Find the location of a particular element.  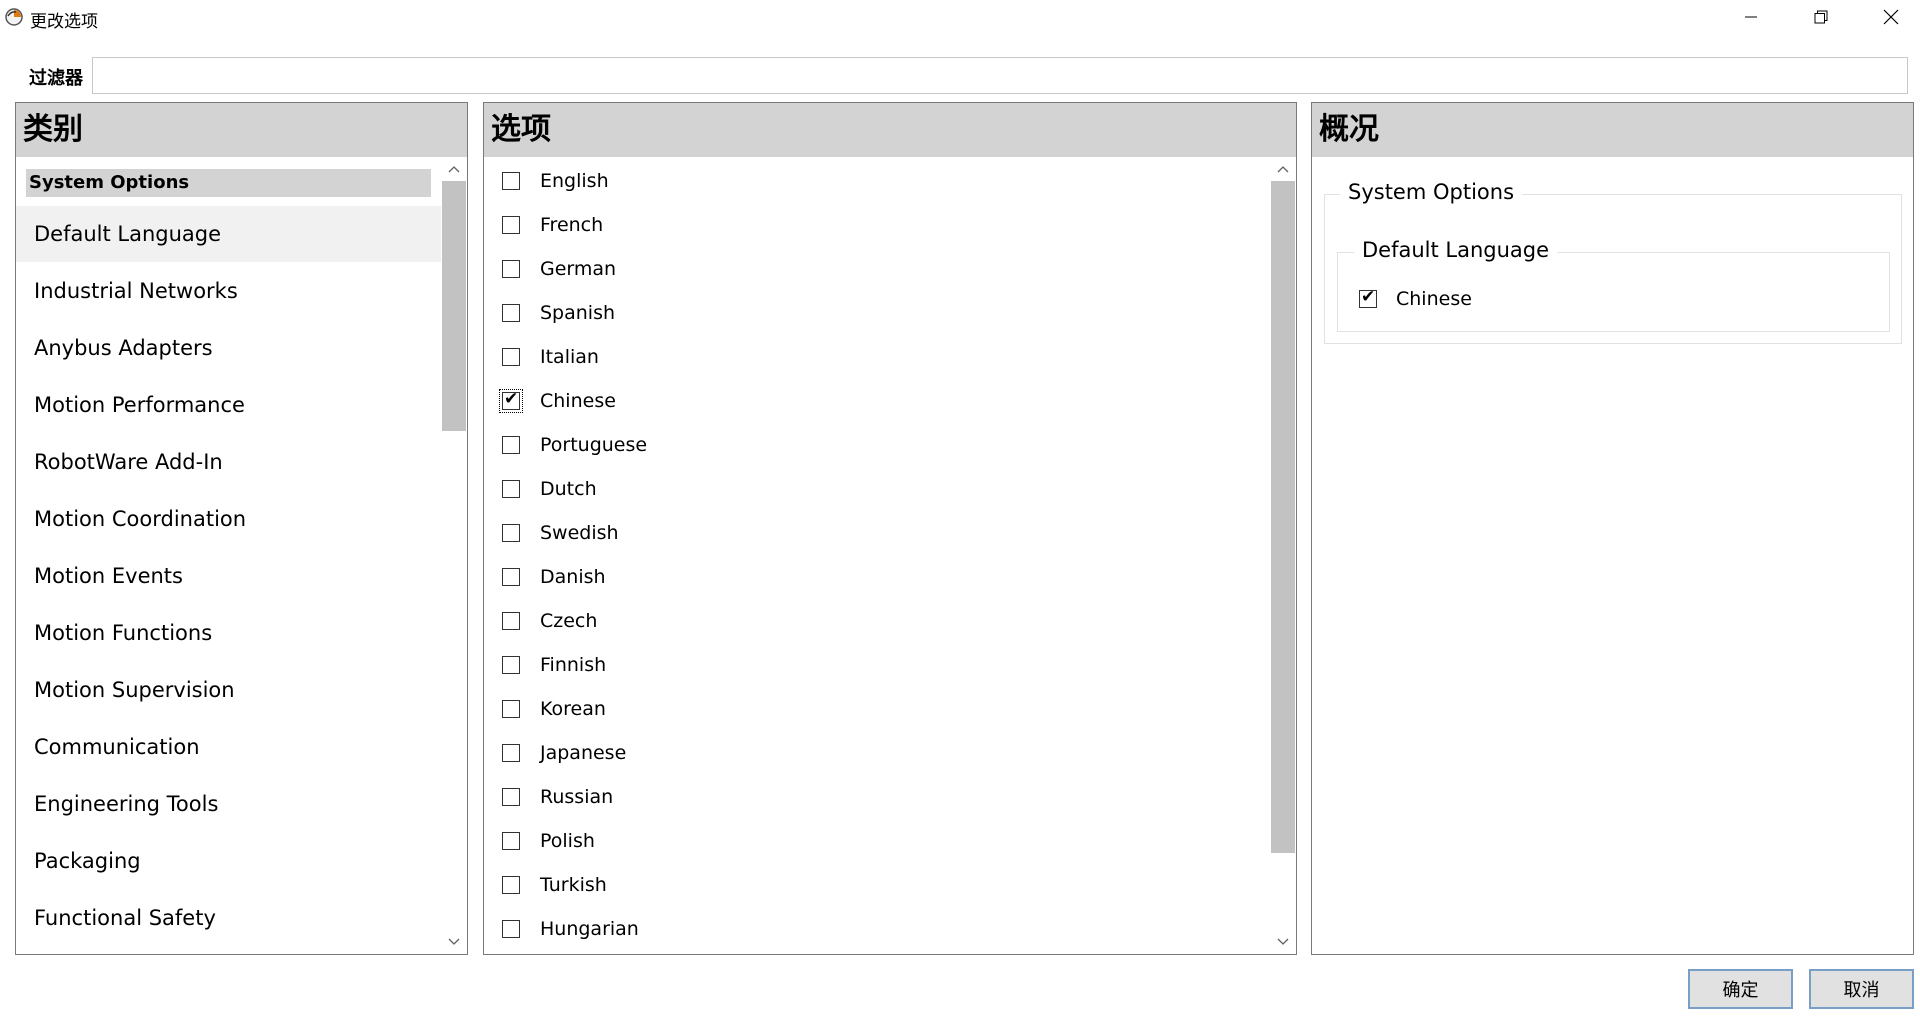

option-label: English is located at coordinates (574, 181).